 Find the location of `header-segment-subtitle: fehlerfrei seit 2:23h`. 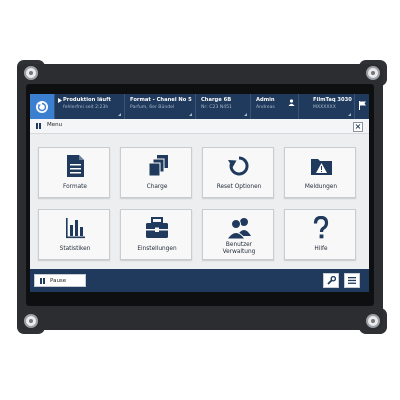

header-segment-subtitle: fehlerfrei seit 2:23h is located at coordinates (86, 107).